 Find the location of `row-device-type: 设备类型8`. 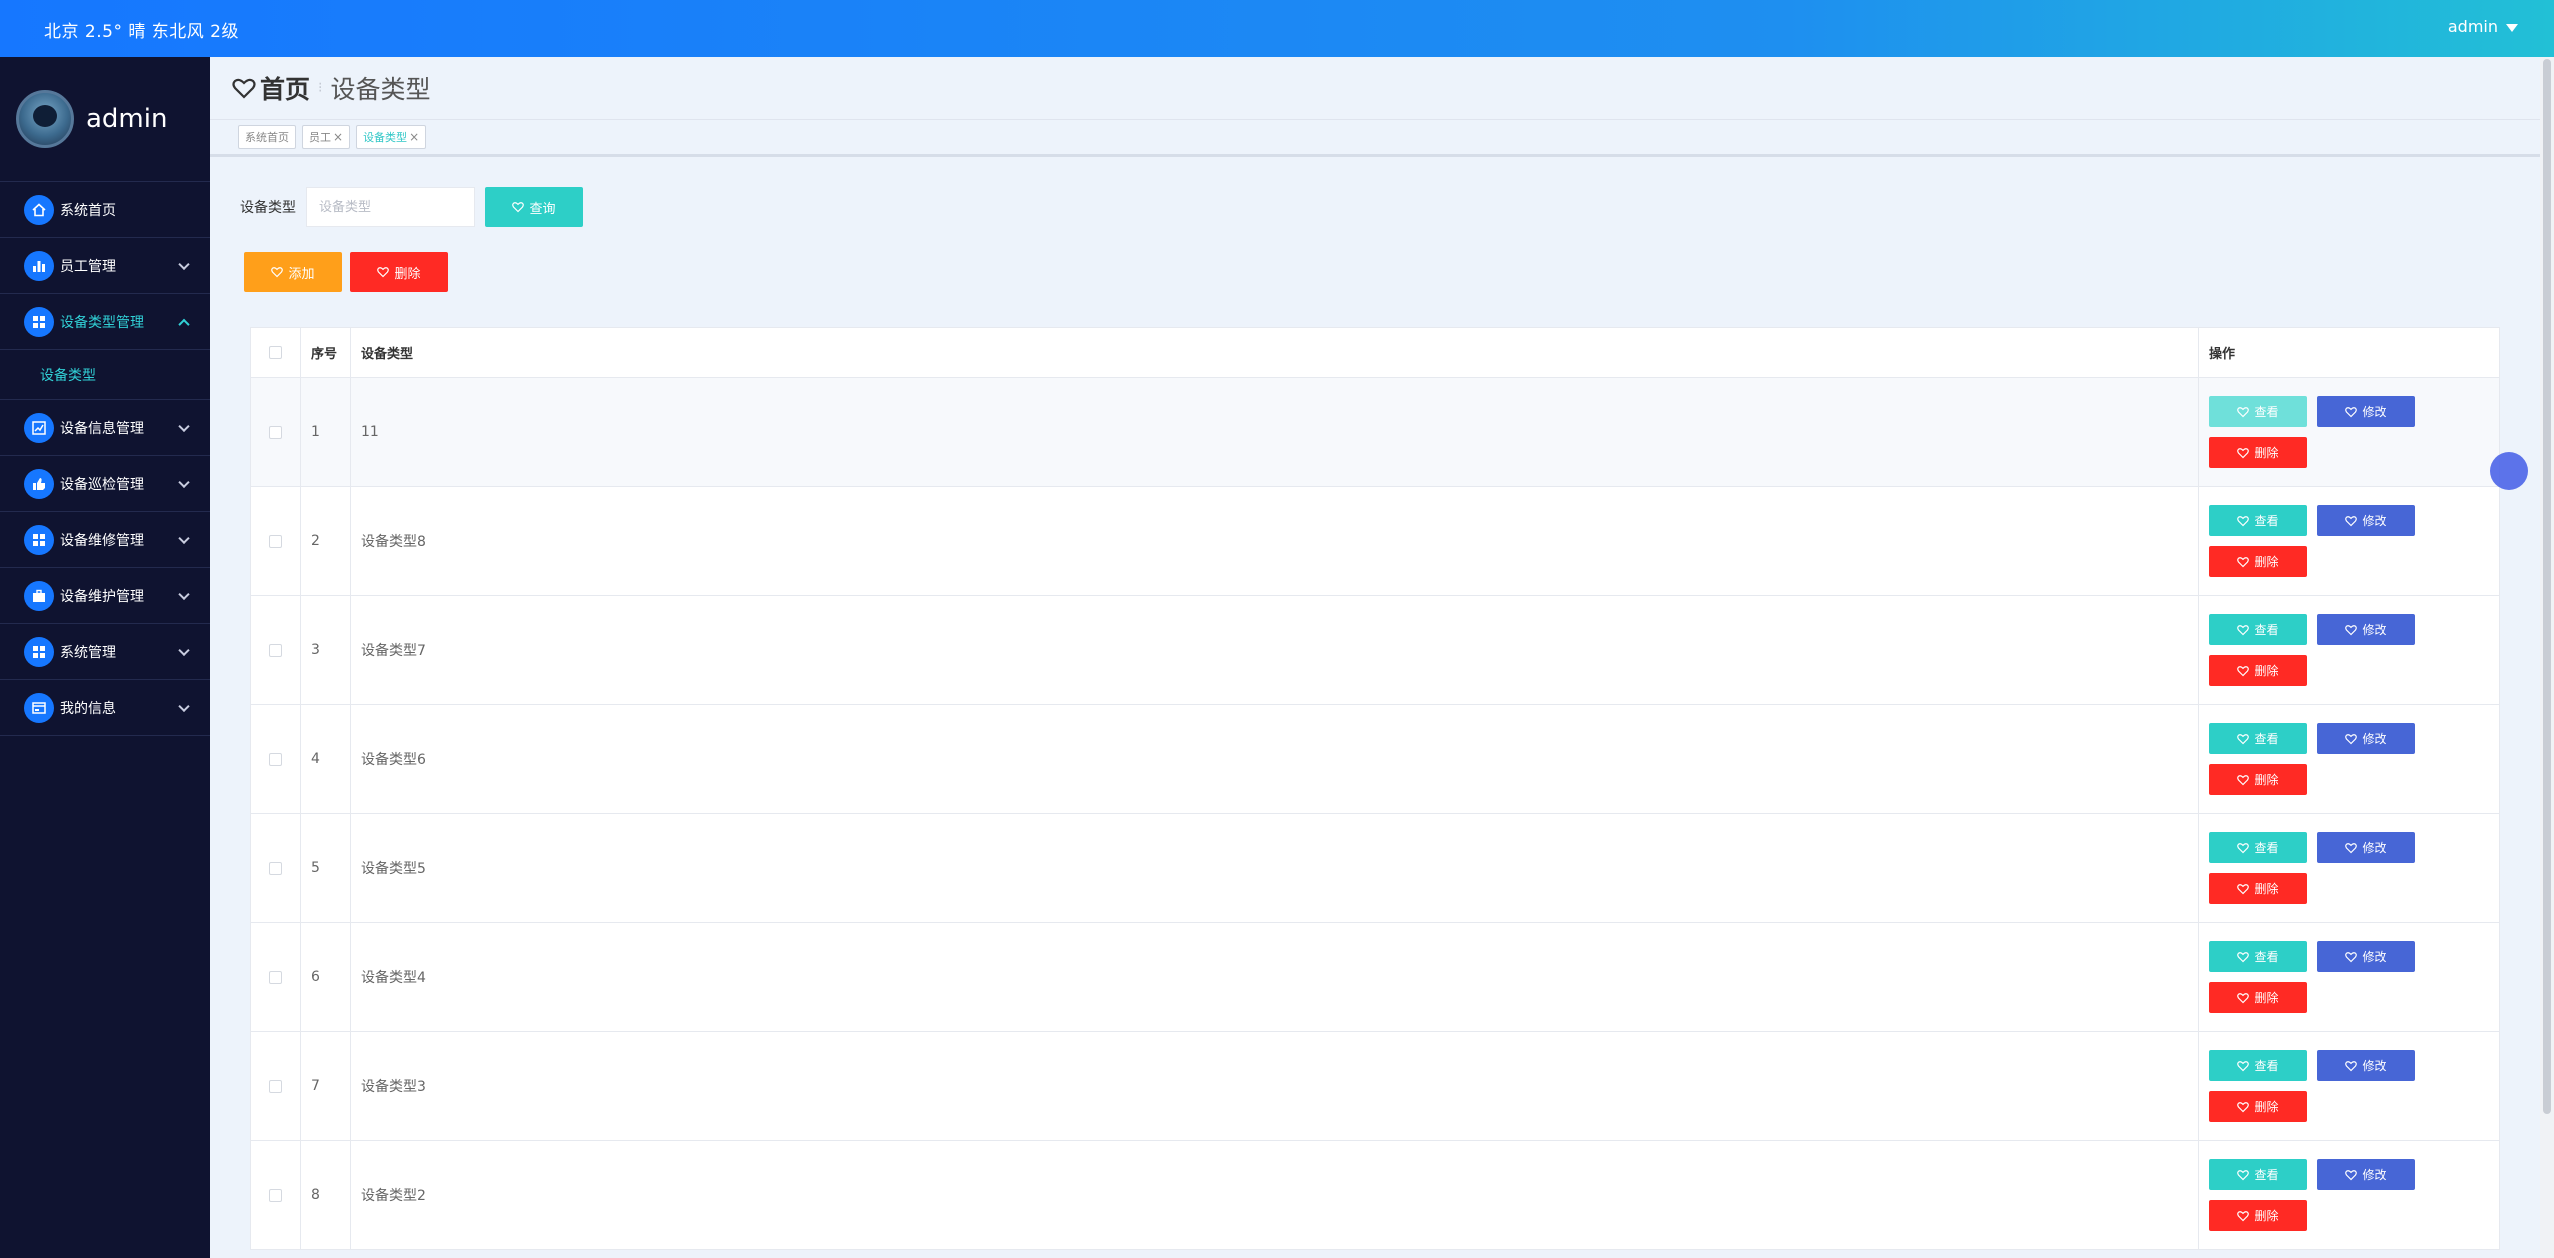

row-device-type: 设备类型8 is located at coordinates (1275, 541).